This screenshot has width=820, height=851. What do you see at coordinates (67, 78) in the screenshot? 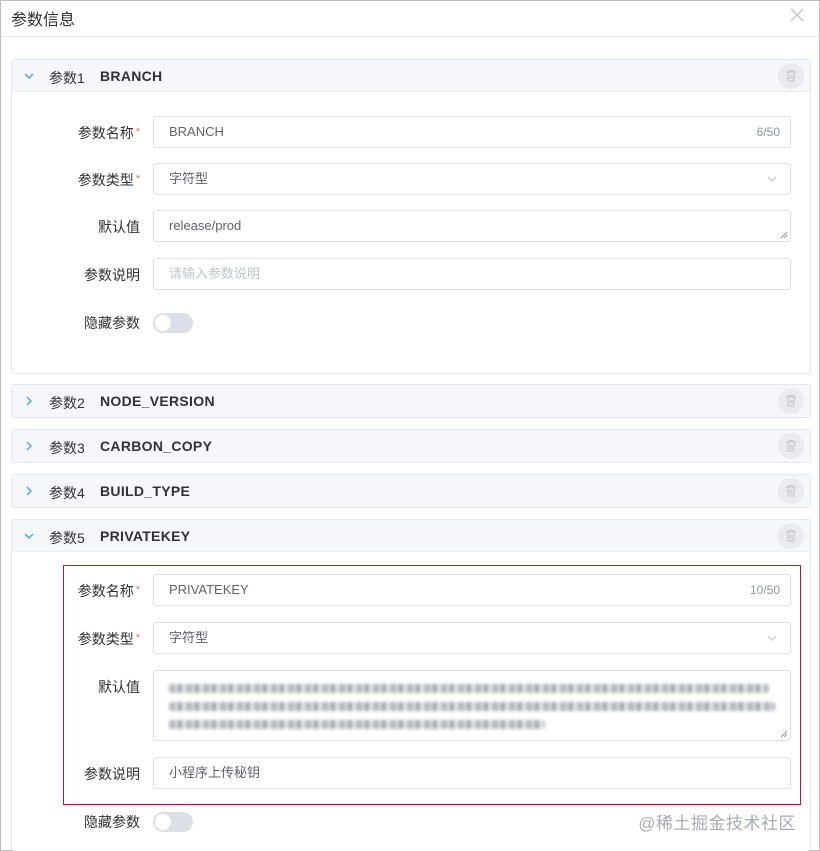
I see `param-index: 参数1` at bounding box center [67, 78].